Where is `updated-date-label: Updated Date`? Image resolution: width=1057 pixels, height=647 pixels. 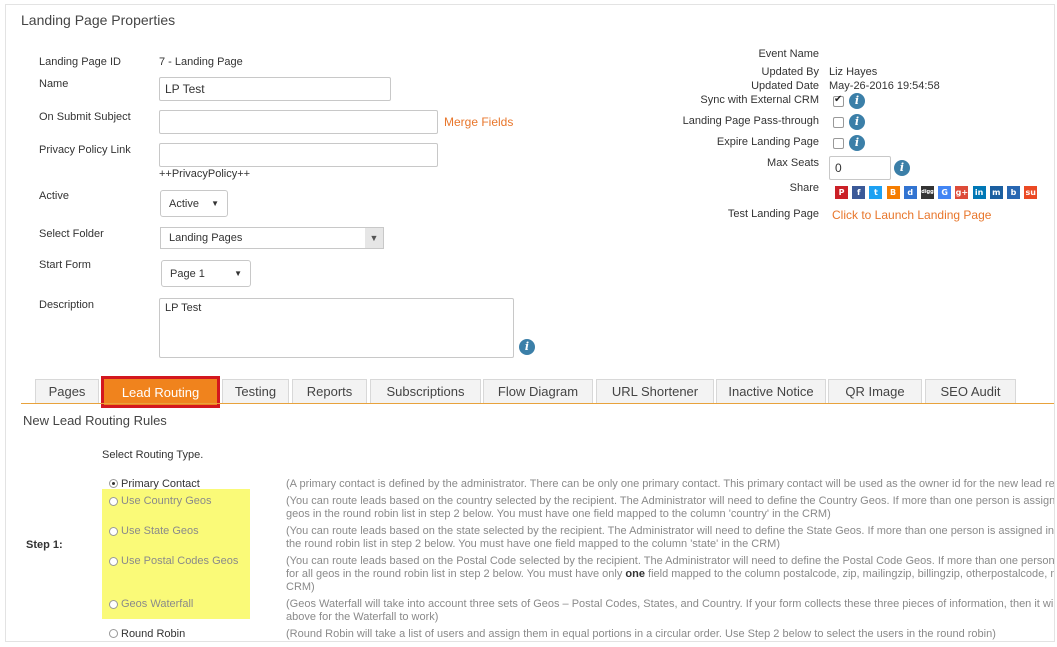 updated-date-label: Updated Date is located at coordinates (785, 86).